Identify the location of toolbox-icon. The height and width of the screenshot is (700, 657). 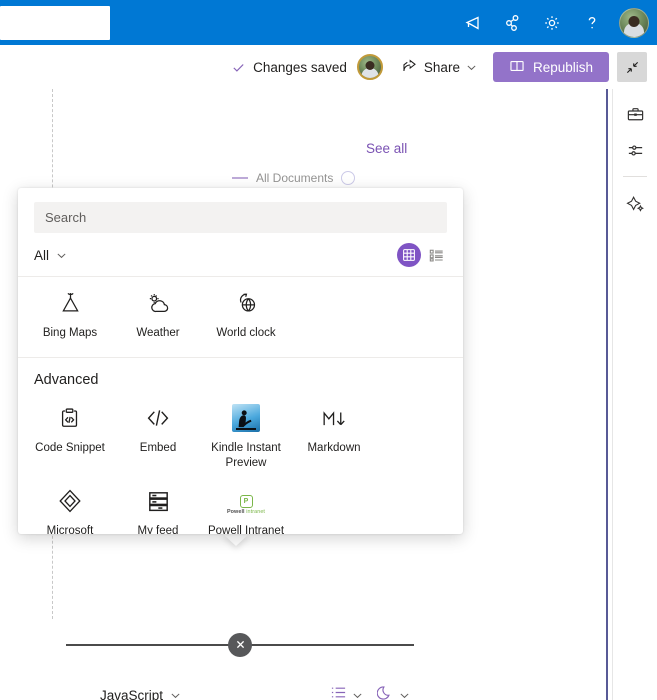
(635, 114).